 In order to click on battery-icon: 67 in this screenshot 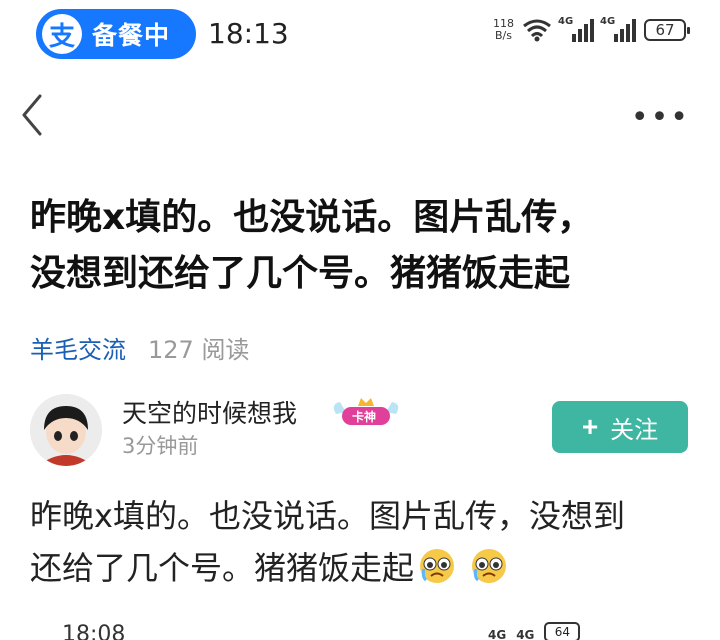, I will do `click(667, 30)`.